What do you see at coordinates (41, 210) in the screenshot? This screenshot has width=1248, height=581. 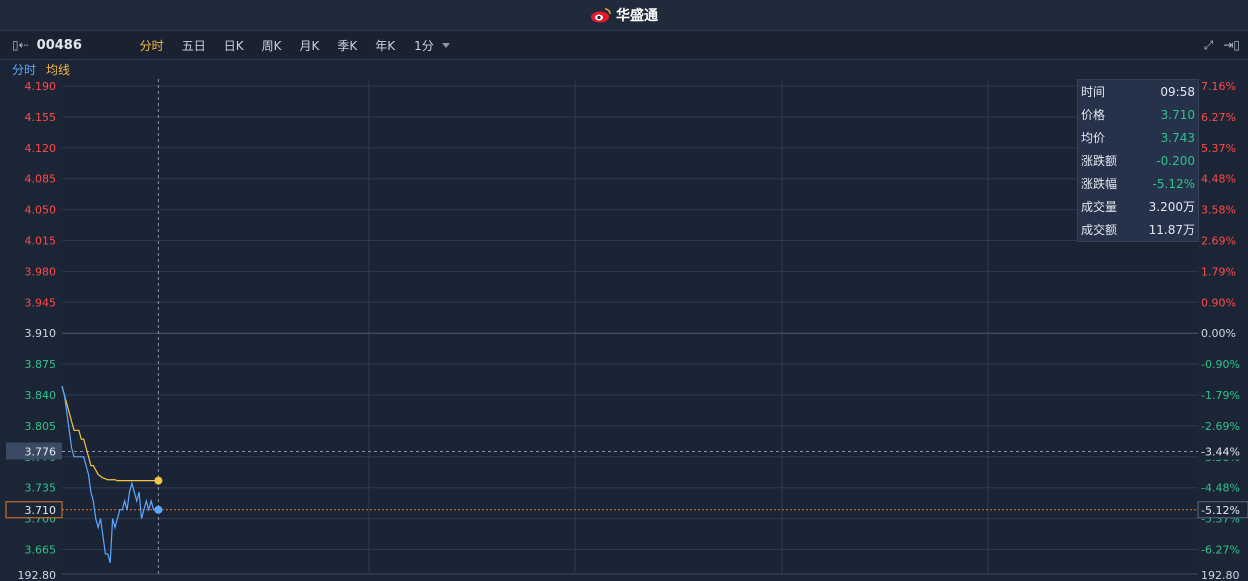 I see `y-tick-price: 4.050` at bounding box center [41, 210].